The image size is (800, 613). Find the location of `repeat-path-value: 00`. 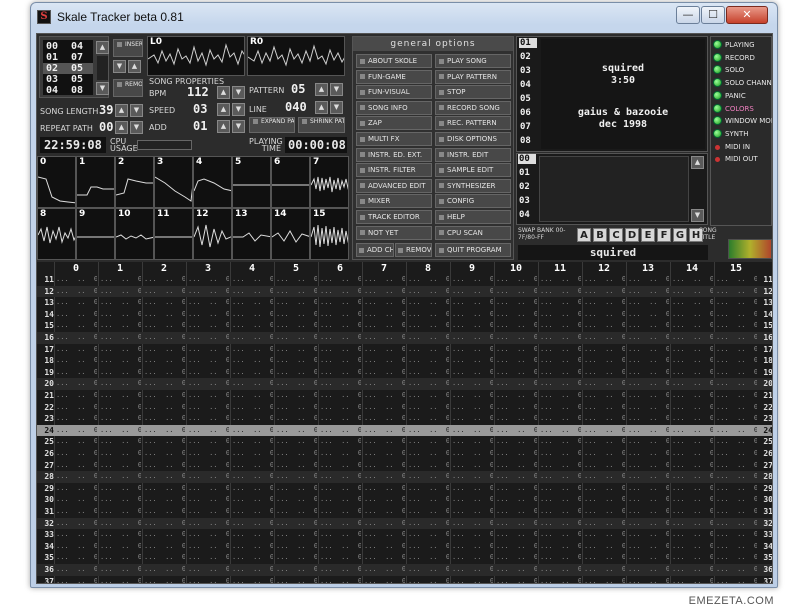

repeat-path-value: 00 is located at coordinates (106, 127).